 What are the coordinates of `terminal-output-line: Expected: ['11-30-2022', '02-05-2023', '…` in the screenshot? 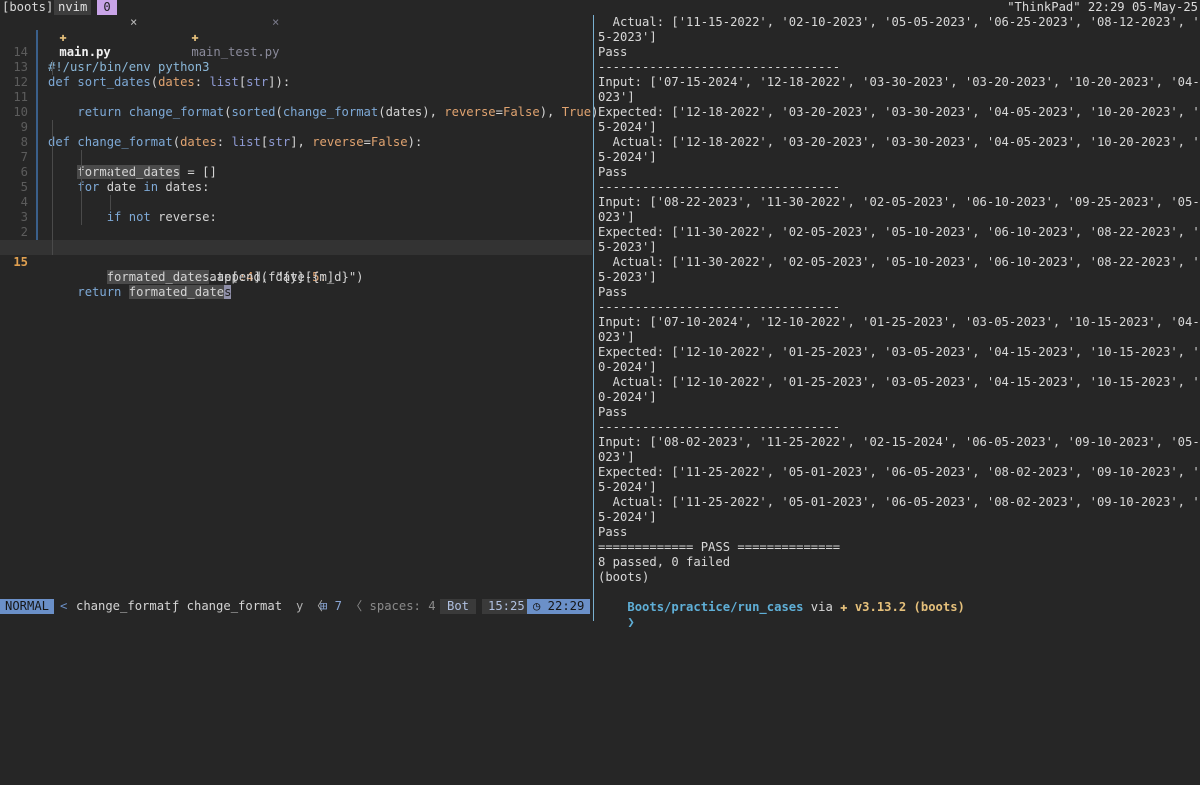 It's located at (899, 232).